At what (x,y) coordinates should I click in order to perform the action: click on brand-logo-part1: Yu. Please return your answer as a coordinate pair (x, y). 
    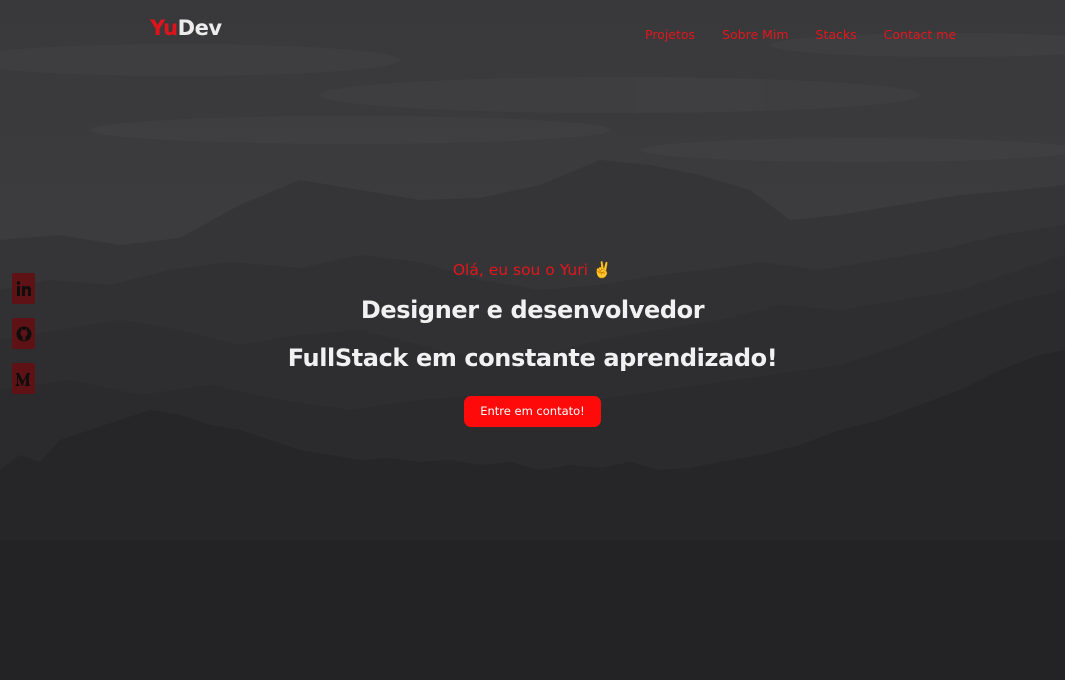
    Looking at the image, I should click on (164, 28).